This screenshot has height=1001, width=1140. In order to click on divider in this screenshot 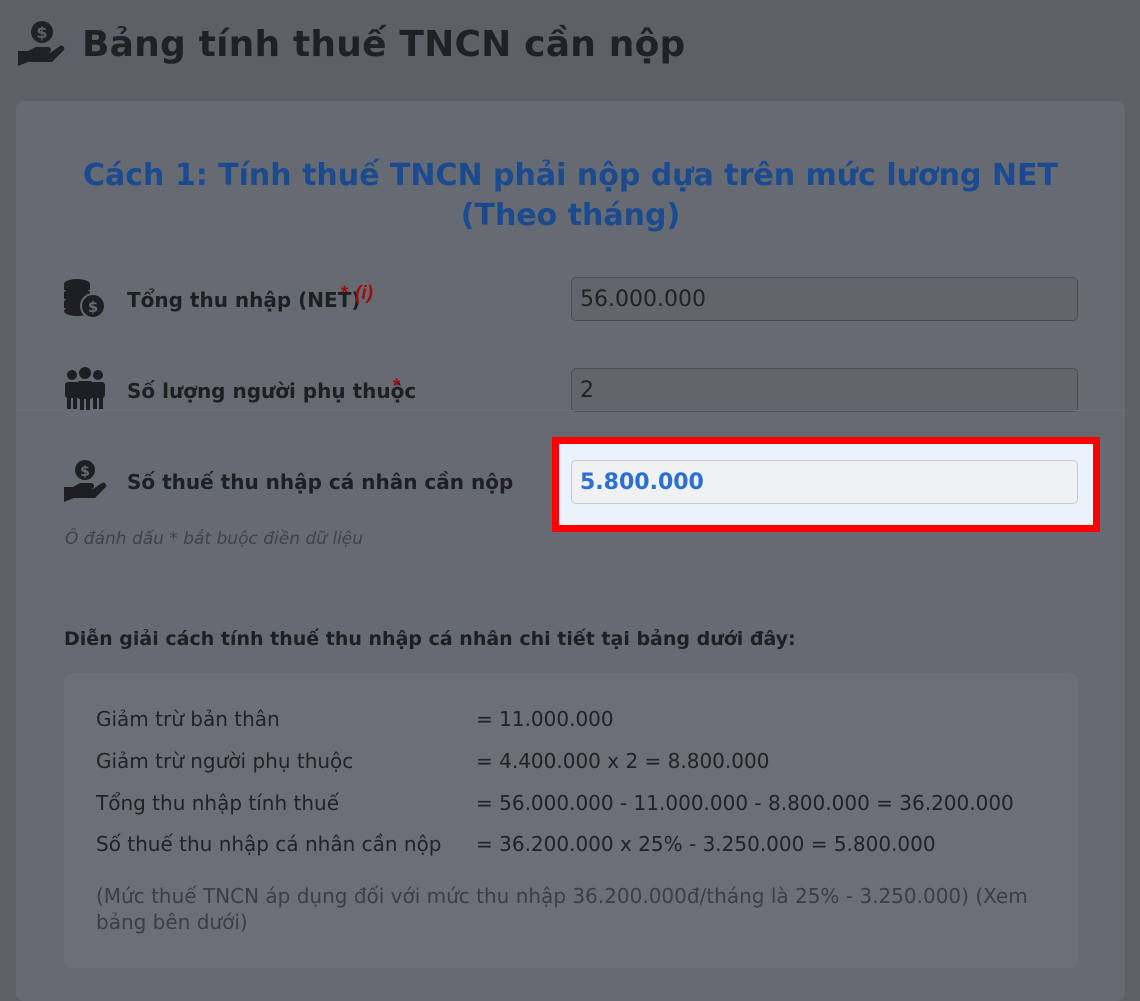, I will do `click(570, 410)`.